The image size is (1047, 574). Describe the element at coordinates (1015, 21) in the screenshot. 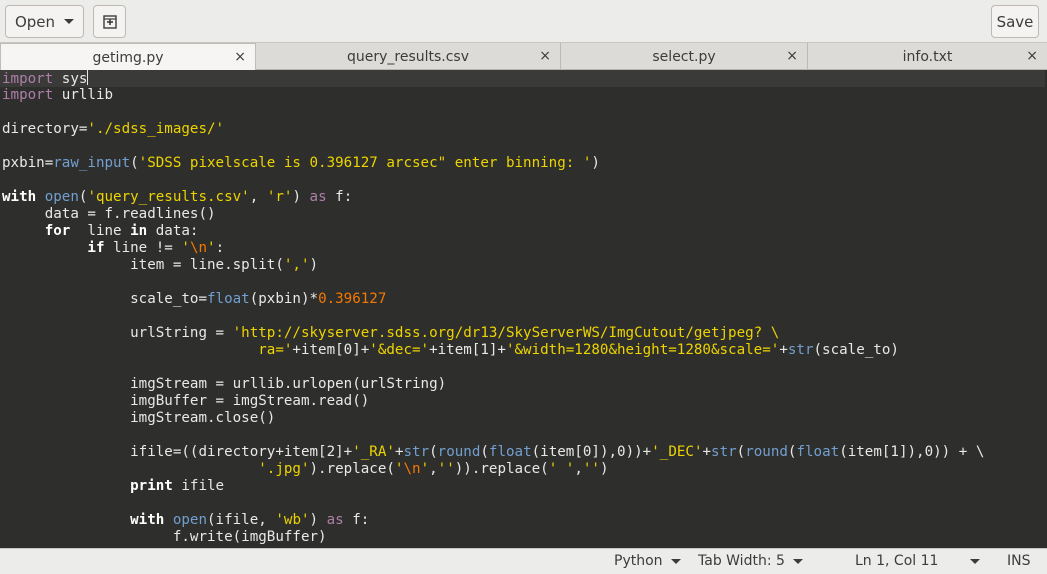

I see `save-button: Save` at that location.